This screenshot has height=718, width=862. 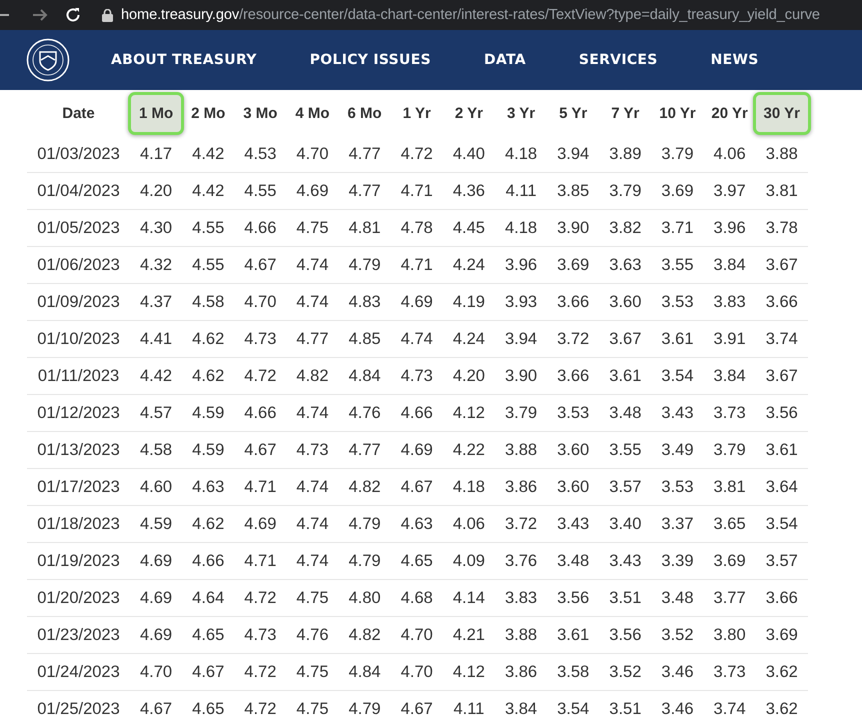 What do you see at coordinates (521, 671) in the screenshot?
I see `rate-cell: 3.86` at bounding box center [521, 671].